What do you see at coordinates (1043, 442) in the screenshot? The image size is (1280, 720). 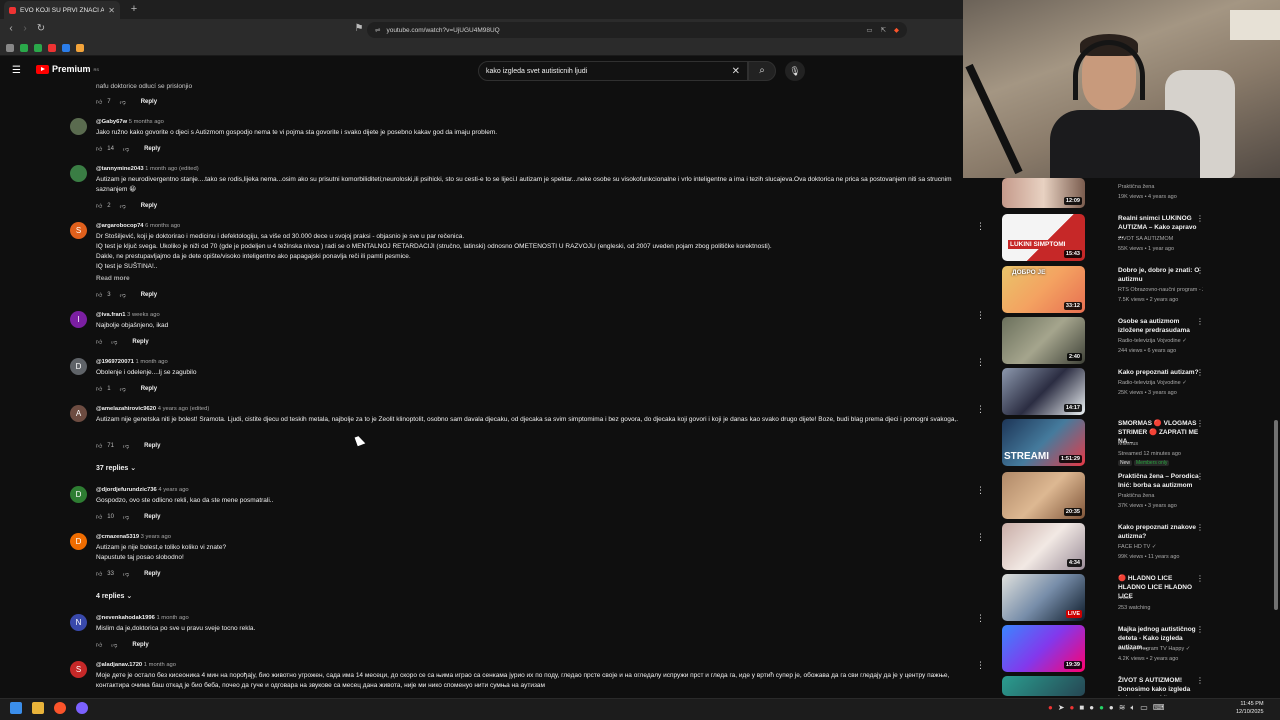 I see `video-thumbnail: STREAMI 1:51:29` at bounding box center [1043, 442].